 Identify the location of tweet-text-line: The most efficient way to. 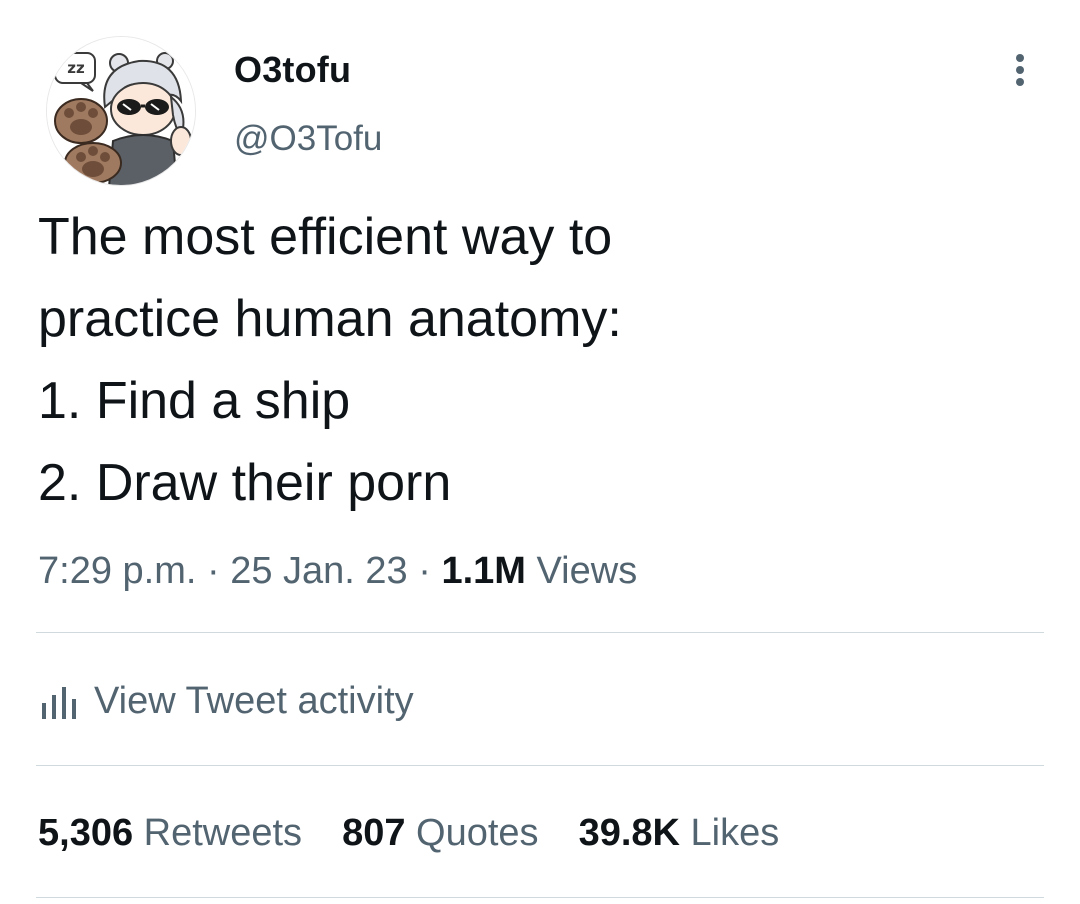
(325, 237).